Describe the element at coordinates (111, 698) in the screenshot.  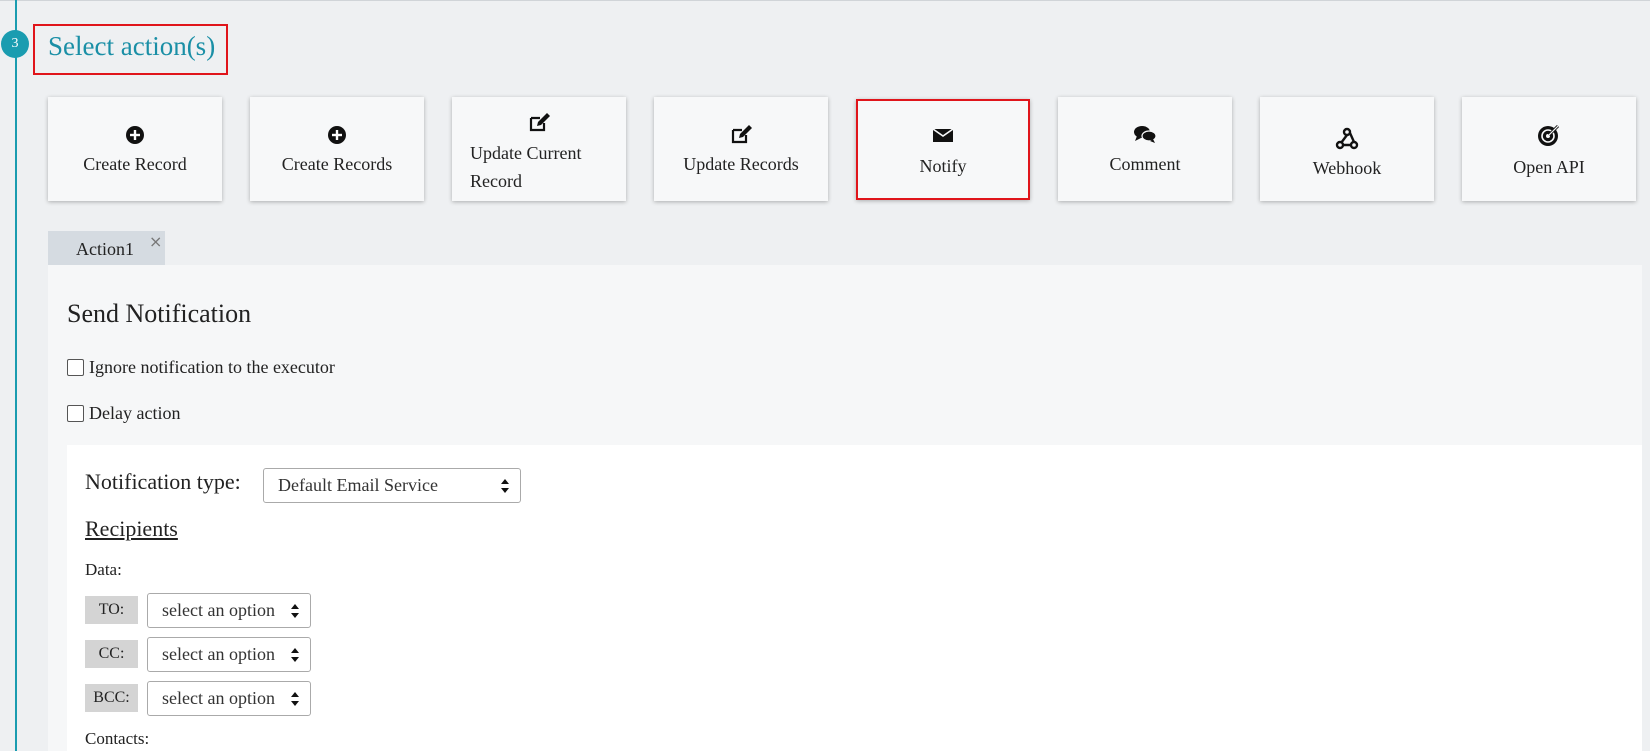
I see `bcc-label: BCC:` at that location.